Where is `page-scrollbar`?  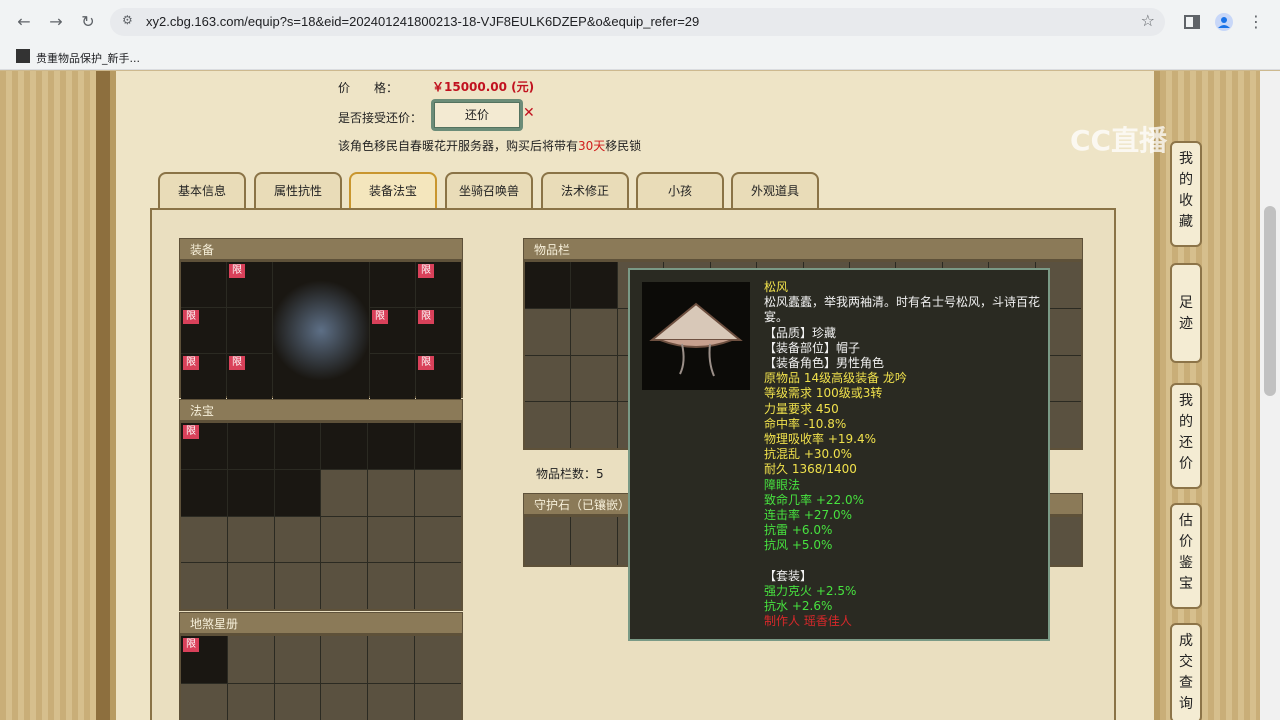
page-scrollbar is located at coordinates (1270, 395).